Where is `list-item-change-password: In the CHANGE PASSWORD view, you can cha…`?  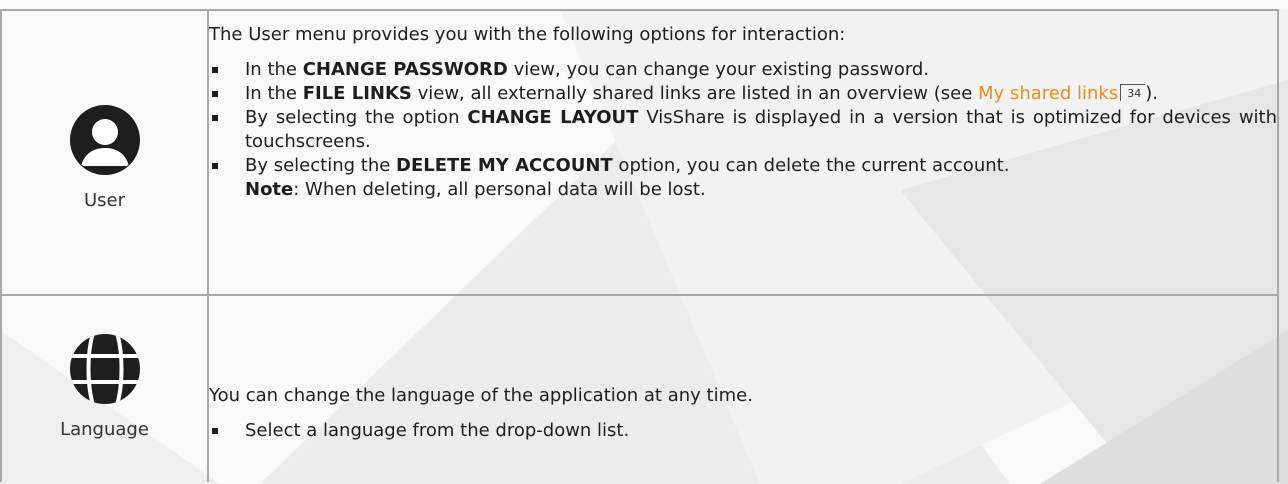 list-item-change-password: In the CHANGE PASSWORD view, you can cha… is located at coordinates (743, 70).